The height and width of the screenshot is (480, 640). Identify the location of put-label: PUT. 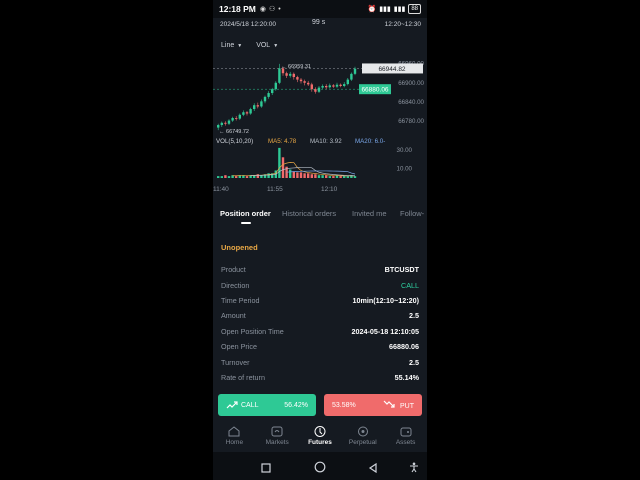
(407, 406).